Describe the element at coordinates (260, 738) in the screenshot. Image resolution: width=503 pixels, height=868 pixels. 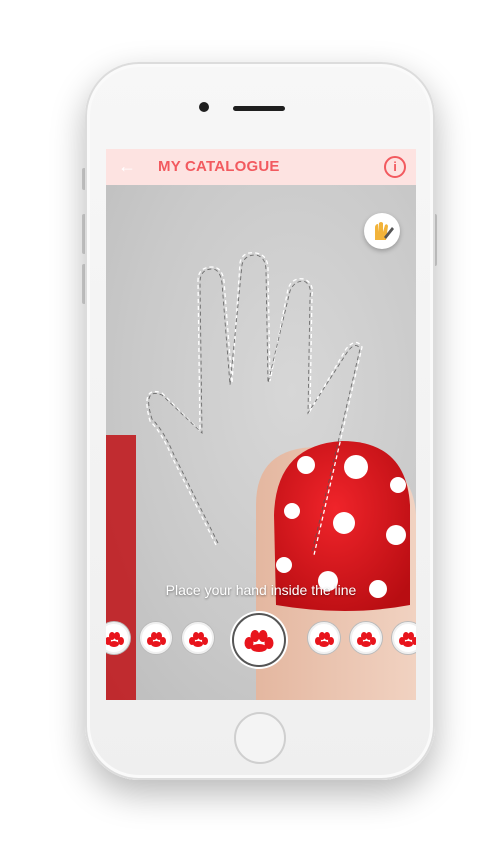
I see `home-button` at that location.